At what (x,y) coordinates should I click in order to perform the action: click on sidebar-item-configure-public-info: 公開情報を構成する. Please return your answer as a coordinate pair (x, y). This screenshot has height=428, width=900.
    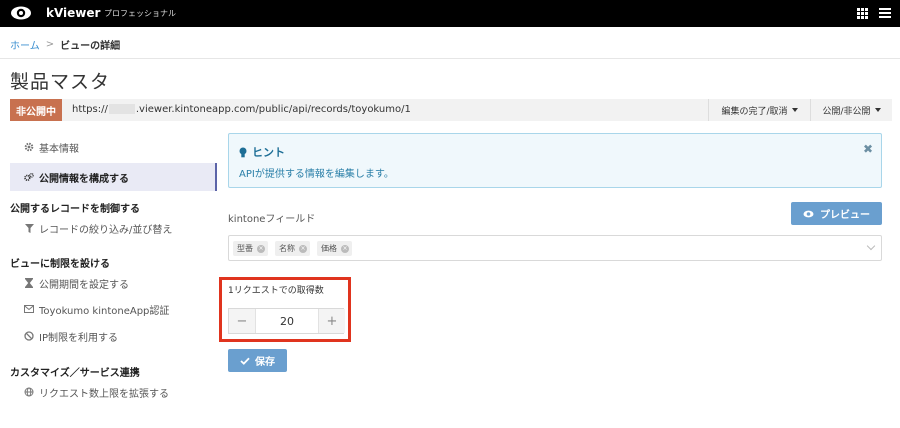
    Looking at the image, I should click on (113, 177).